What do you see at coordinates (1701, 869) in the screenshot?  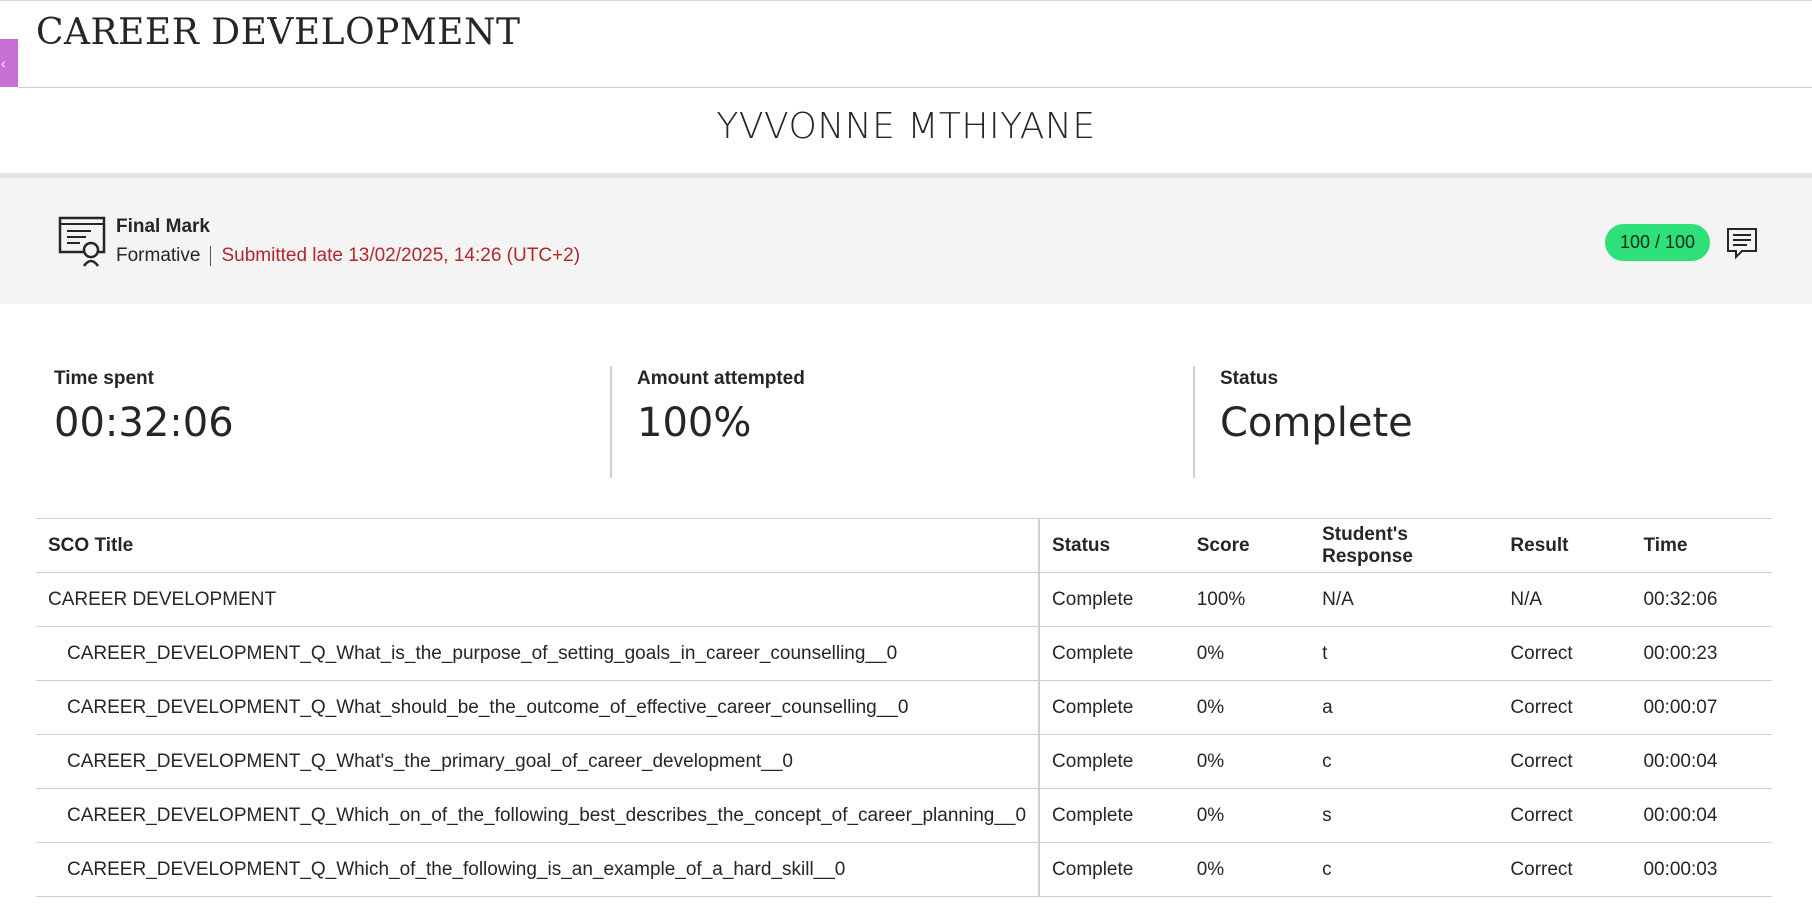 I see `time-cell: 00:00:03` at bounding box center [1701, 869].